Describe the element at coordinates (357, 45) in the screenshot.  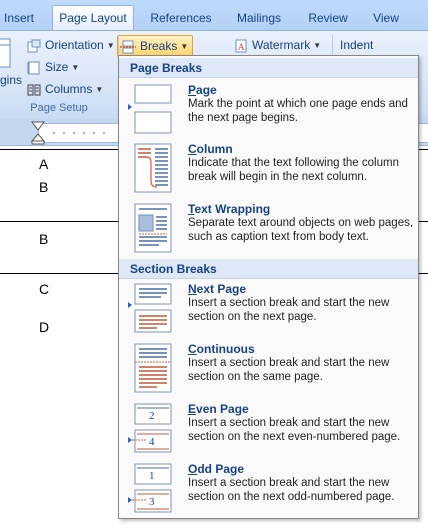
I see `indent-label: Indent` at that location.